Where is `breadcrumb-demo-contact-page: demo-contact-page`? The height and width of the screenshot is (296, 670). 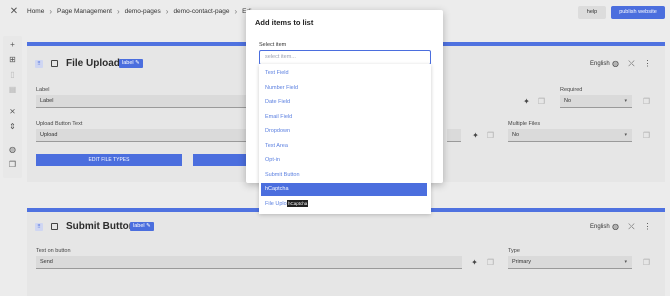
breadcrumb-demo-contact-page: demo-contact-page is located at coordinates (201, 11).